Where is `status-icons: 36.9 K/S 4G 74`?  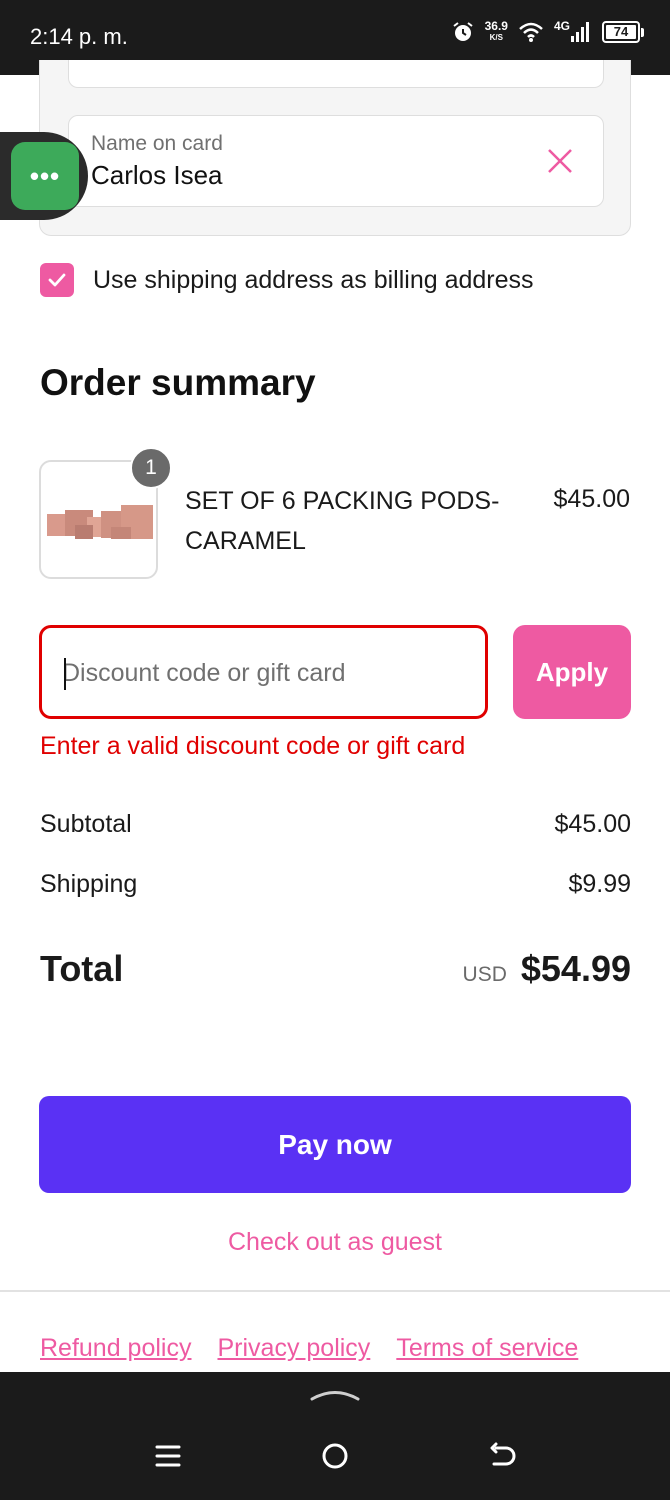 status-icons: 36.9 K/S 4G 74 is located at coordinates (547, 31).